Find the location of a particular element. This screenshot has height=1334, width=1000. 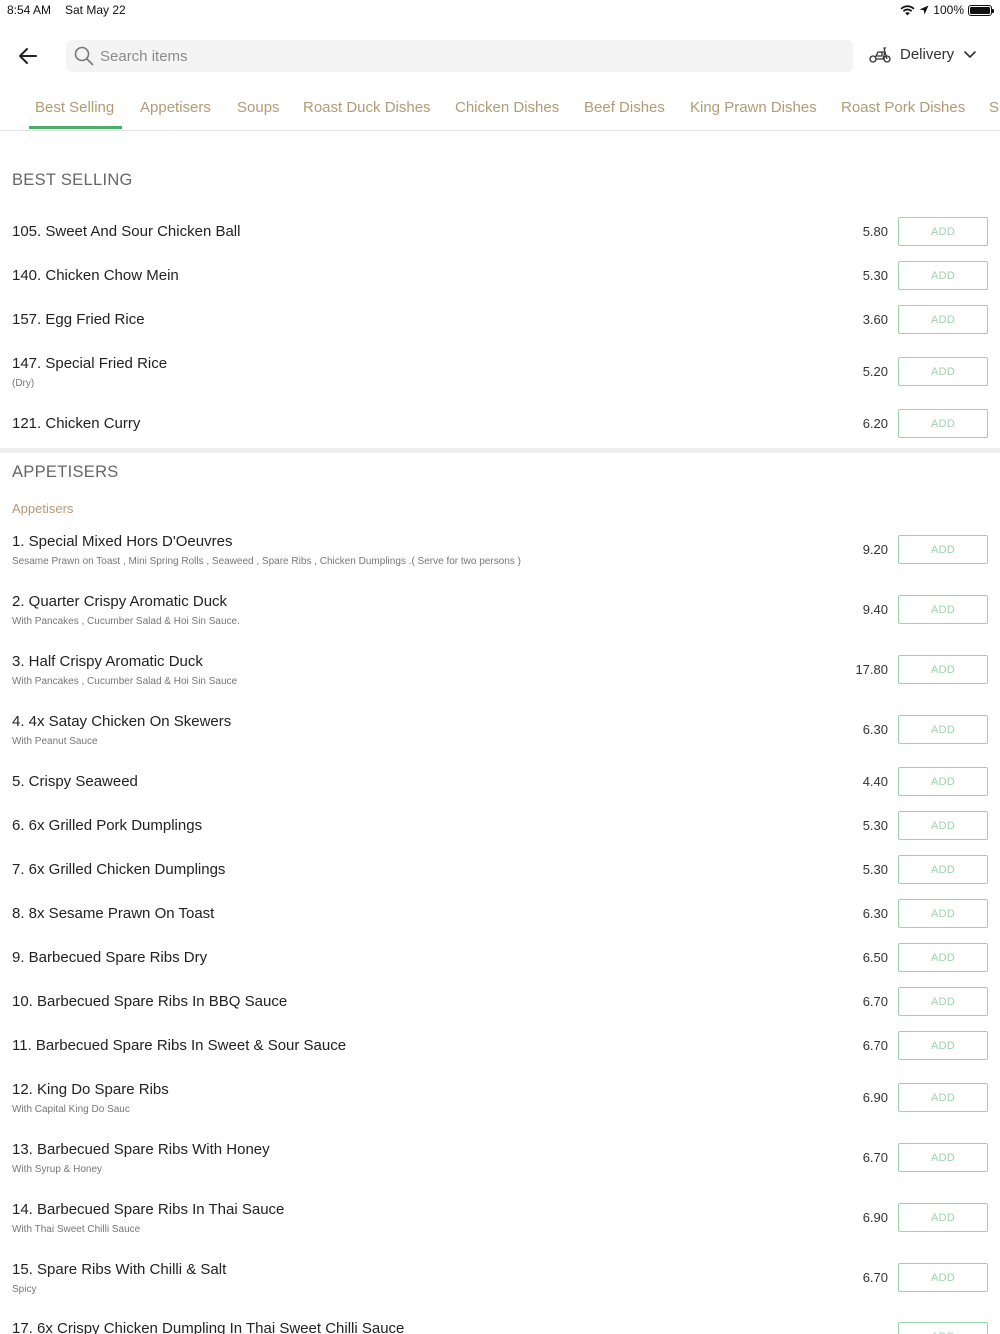

item-description: With Capital King Do Sauc is located at coordinates (71, 1109).